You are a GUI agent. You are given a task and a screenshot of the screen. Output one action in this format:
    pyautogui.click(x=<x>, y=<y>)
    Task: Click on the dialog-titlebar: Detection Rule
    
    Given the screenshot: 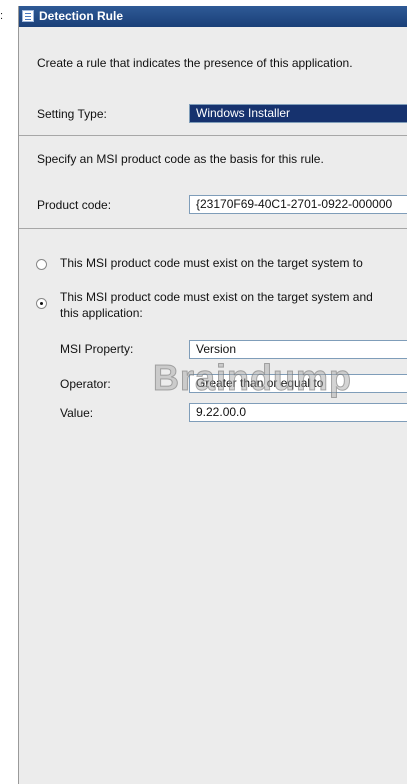 What is the action you would take?
    pyautogui.click(x=213, y=16)
    